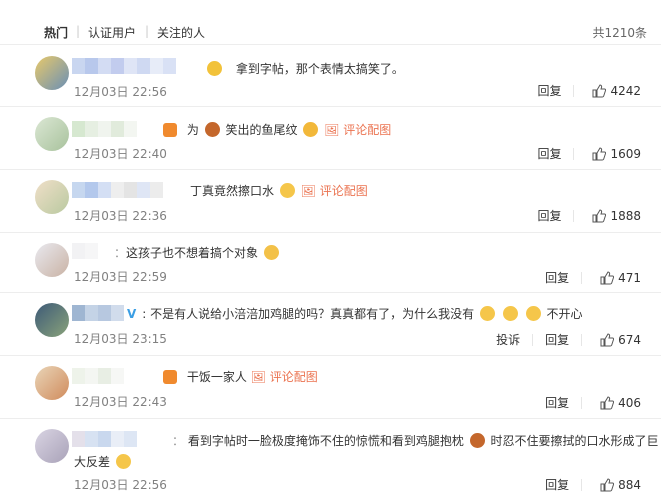 Image resolution: width=661 pixels, height=503 pixels. I want to click on comment-item: ：这孩子也不想着搞个对象 12月03日 22:59 回复 471, so click(330, 263).